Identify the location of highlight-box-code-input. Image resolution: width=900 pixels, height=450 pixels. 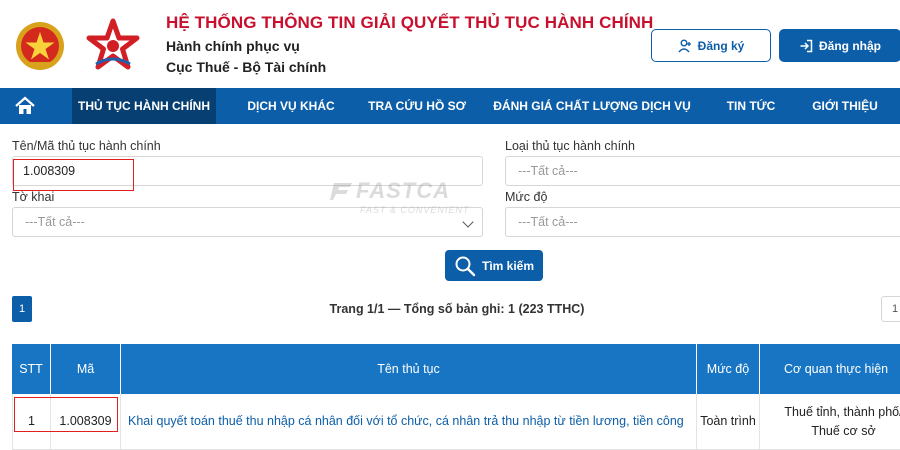
(73, 175).